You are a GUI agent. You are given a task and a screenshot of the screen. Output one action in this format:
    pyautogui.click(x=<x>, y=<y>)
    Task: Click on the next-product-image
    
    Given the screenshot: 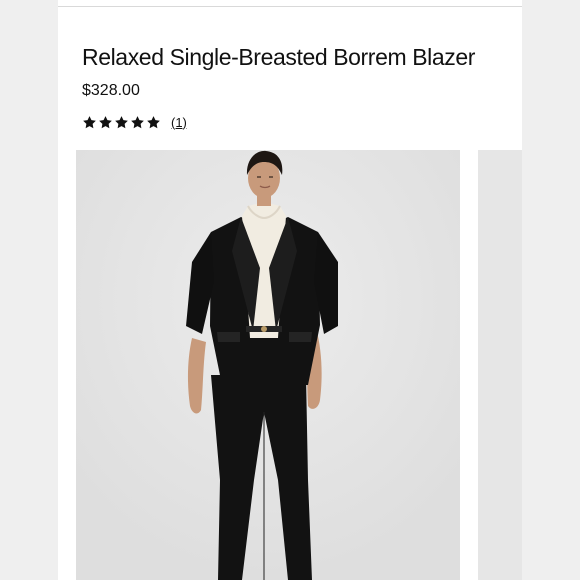 What is the action you would take?
    pyautogui.click(x=500, y=365)
    